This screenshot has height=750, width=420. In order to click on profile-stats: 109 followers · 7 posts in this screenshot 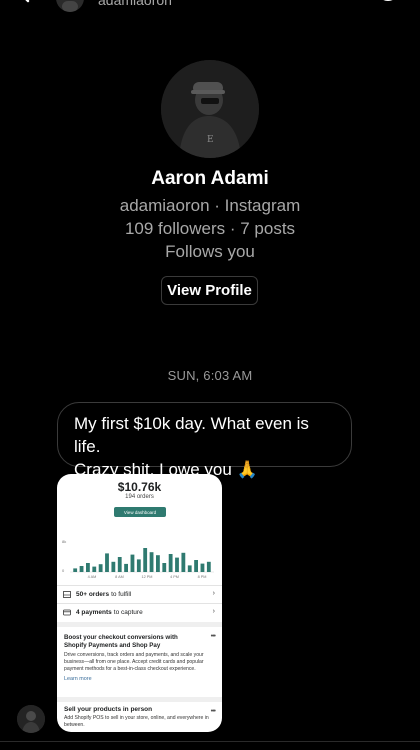, I will do `click(210, 228)`.